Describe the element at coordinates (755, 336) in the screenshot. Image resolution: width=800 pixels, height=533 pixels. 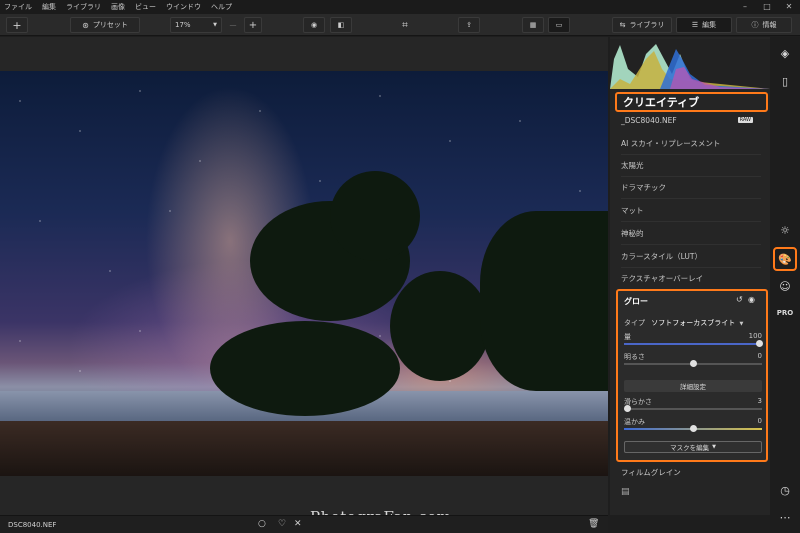
I see `glow-amount-value: 100` at that location.